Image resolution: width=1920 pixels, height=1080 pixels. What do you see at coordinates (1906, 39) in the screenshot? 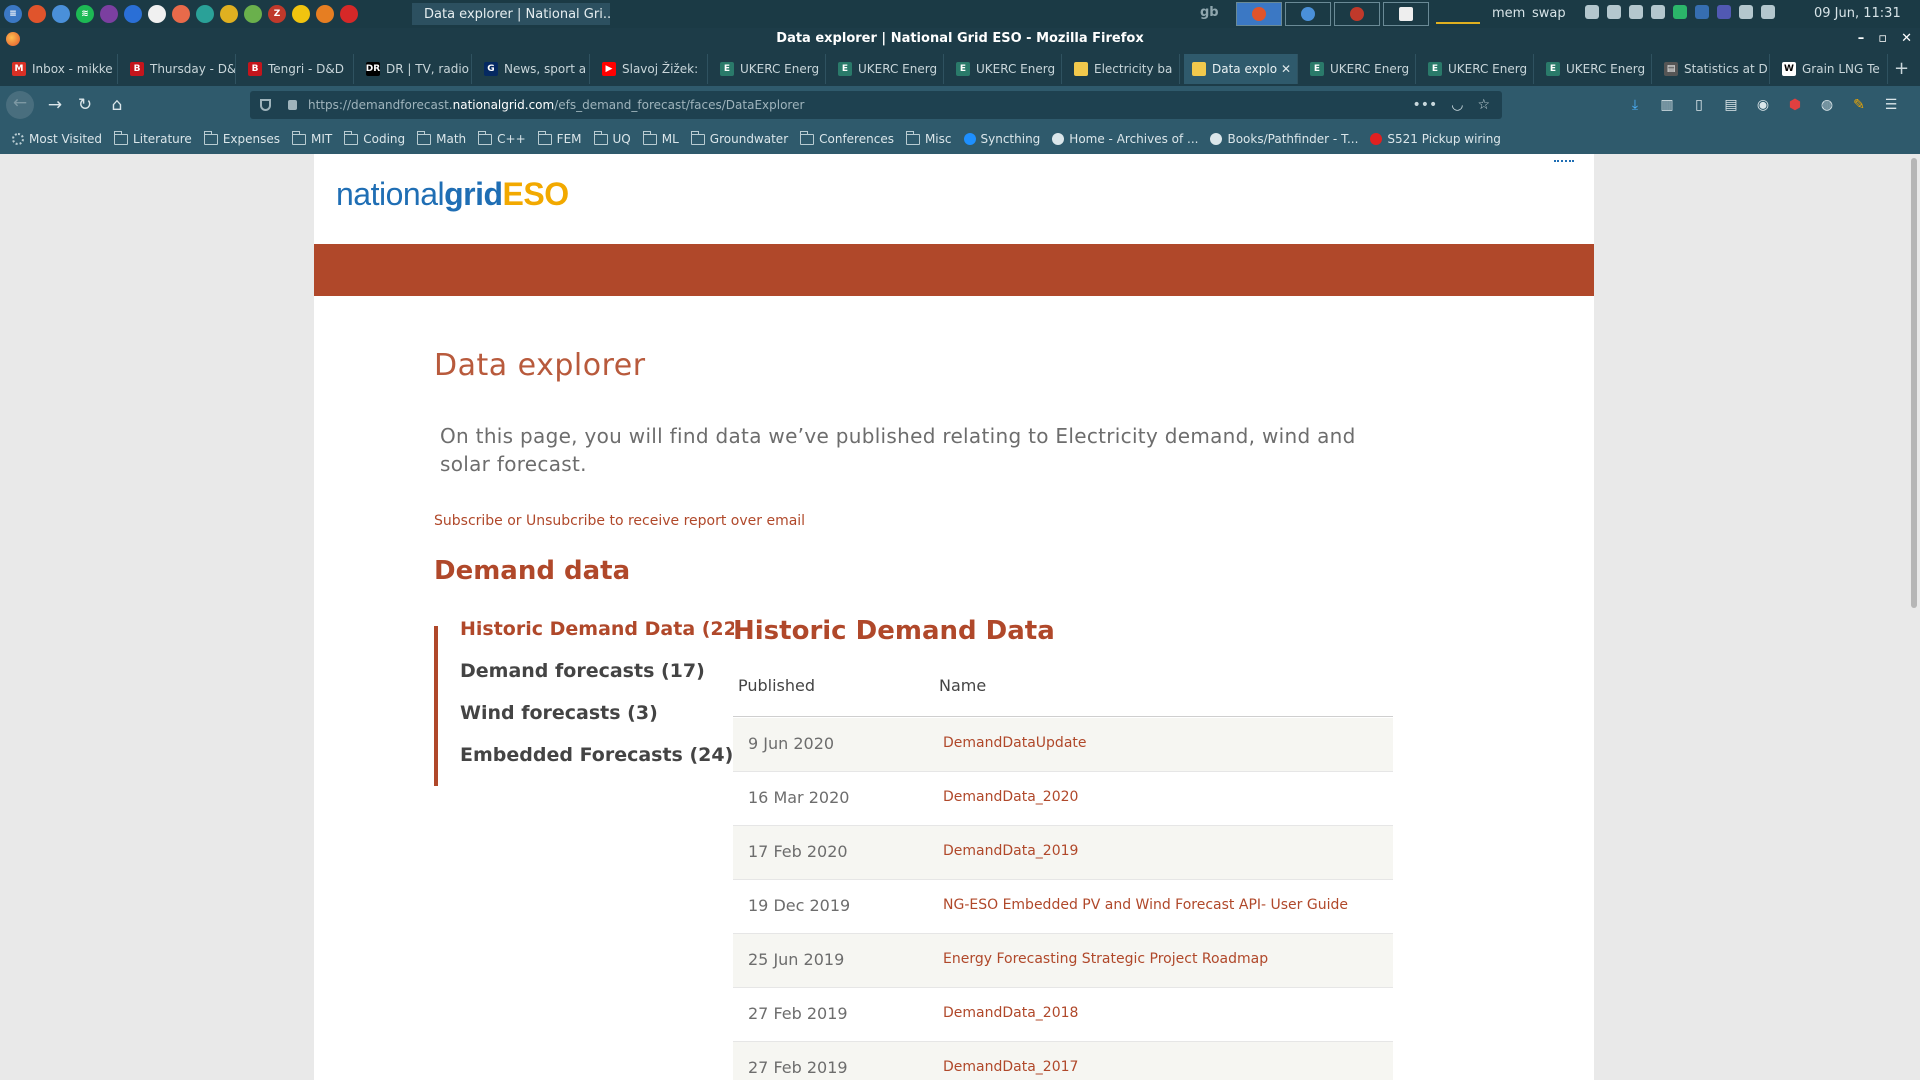
I see `close-icon: ✕` at bounding box center [1906, 39].